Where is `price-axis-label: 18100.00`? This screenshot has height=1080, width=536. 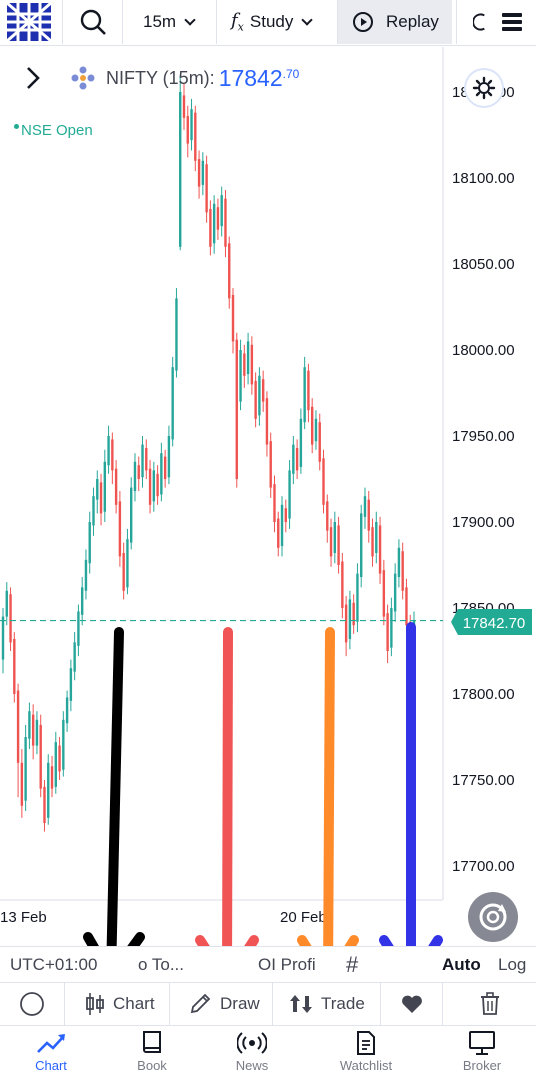 price-axis-label: 18100.00 is located at coordinates (483, 178).